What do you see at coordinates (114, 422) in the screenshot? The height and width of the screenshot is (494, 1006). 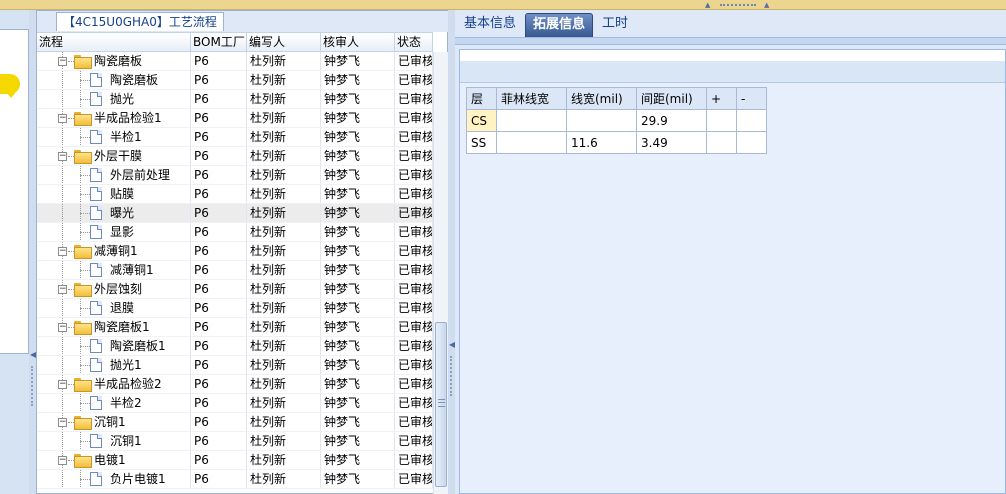 I see `flow-cell: − 沉铜1` at bounding box center [114, 422].